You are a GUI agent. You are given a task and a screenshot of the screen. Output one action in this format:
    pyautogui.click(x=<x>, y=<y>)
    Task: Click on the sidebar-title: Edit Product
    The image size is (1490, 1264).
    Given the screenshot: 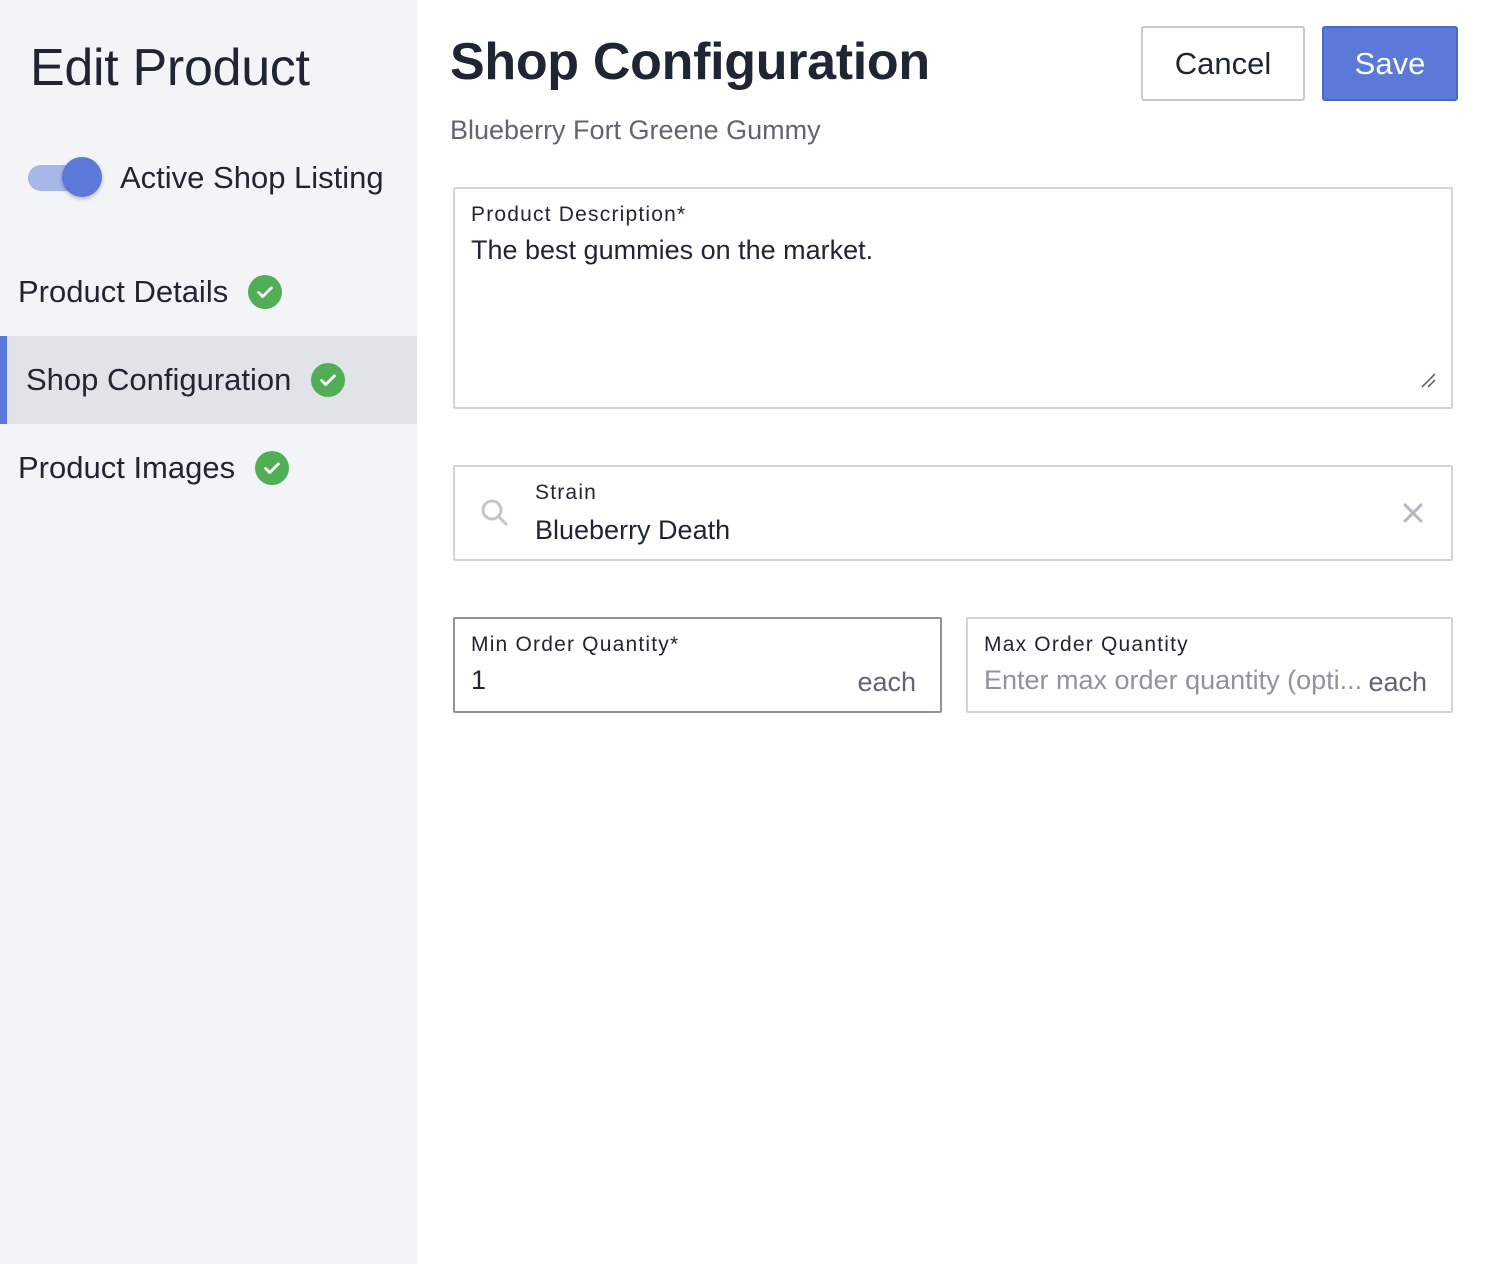 What is the action you would take?
    pyautogui.click(x=170, y=68)
    